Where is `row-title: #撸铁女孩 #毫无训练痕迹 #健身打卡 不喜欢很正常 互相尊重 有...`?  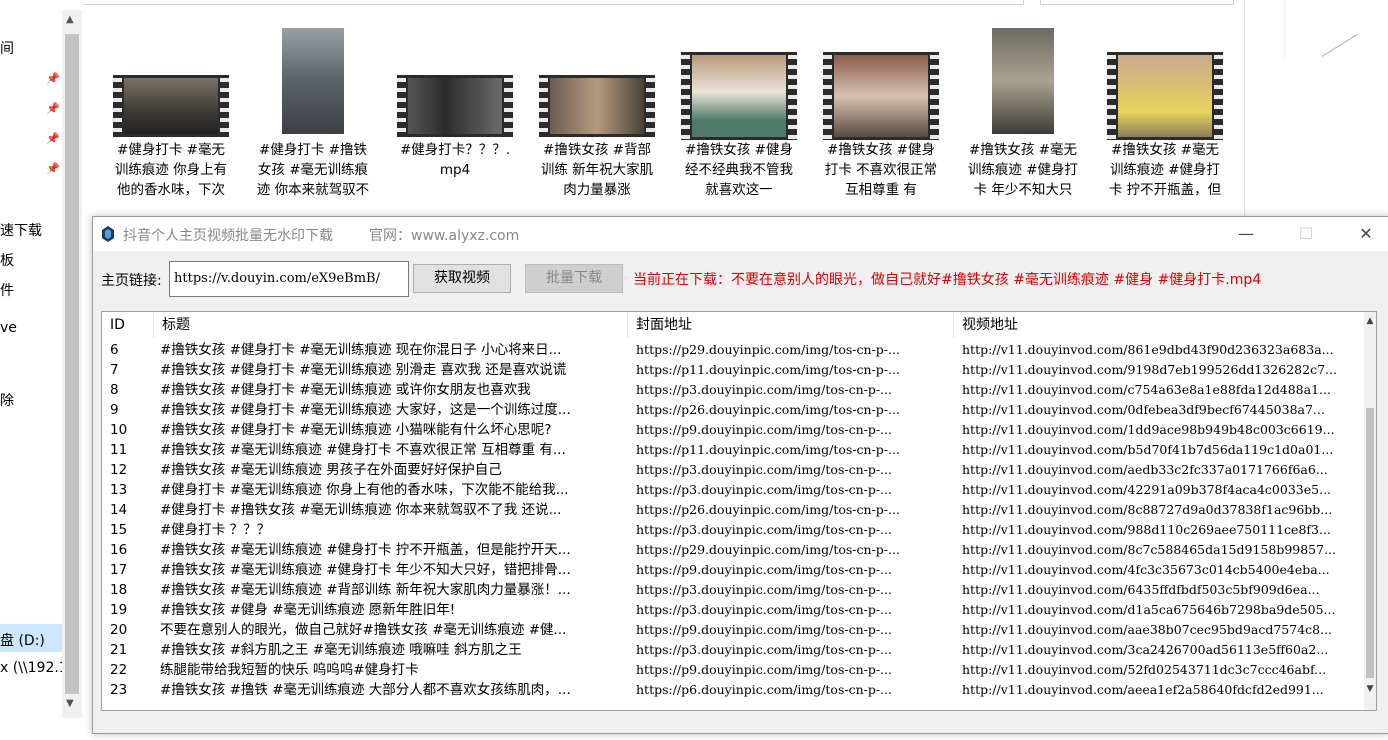
row-title: #撸铁女孩 #毫无训练痕迹 #健身打卡 不喜欢很正常 互相尊重 有... is located at coordinates (363, 450).